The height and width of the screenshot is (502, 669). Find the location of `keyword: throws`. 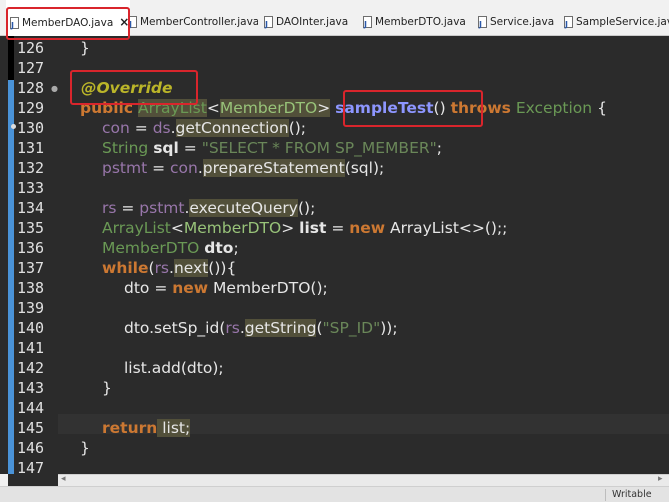

keyword: throws is located at coordinates (480, 108).